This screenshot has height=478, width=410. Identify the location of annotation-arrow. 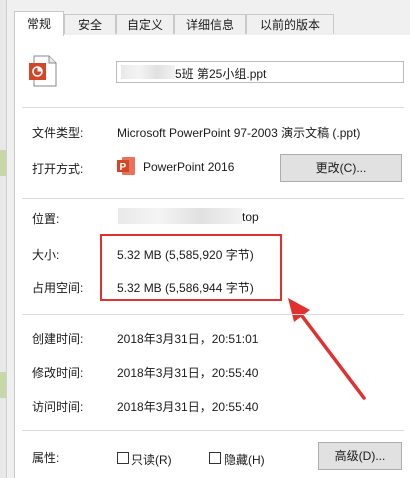
(326, 350).